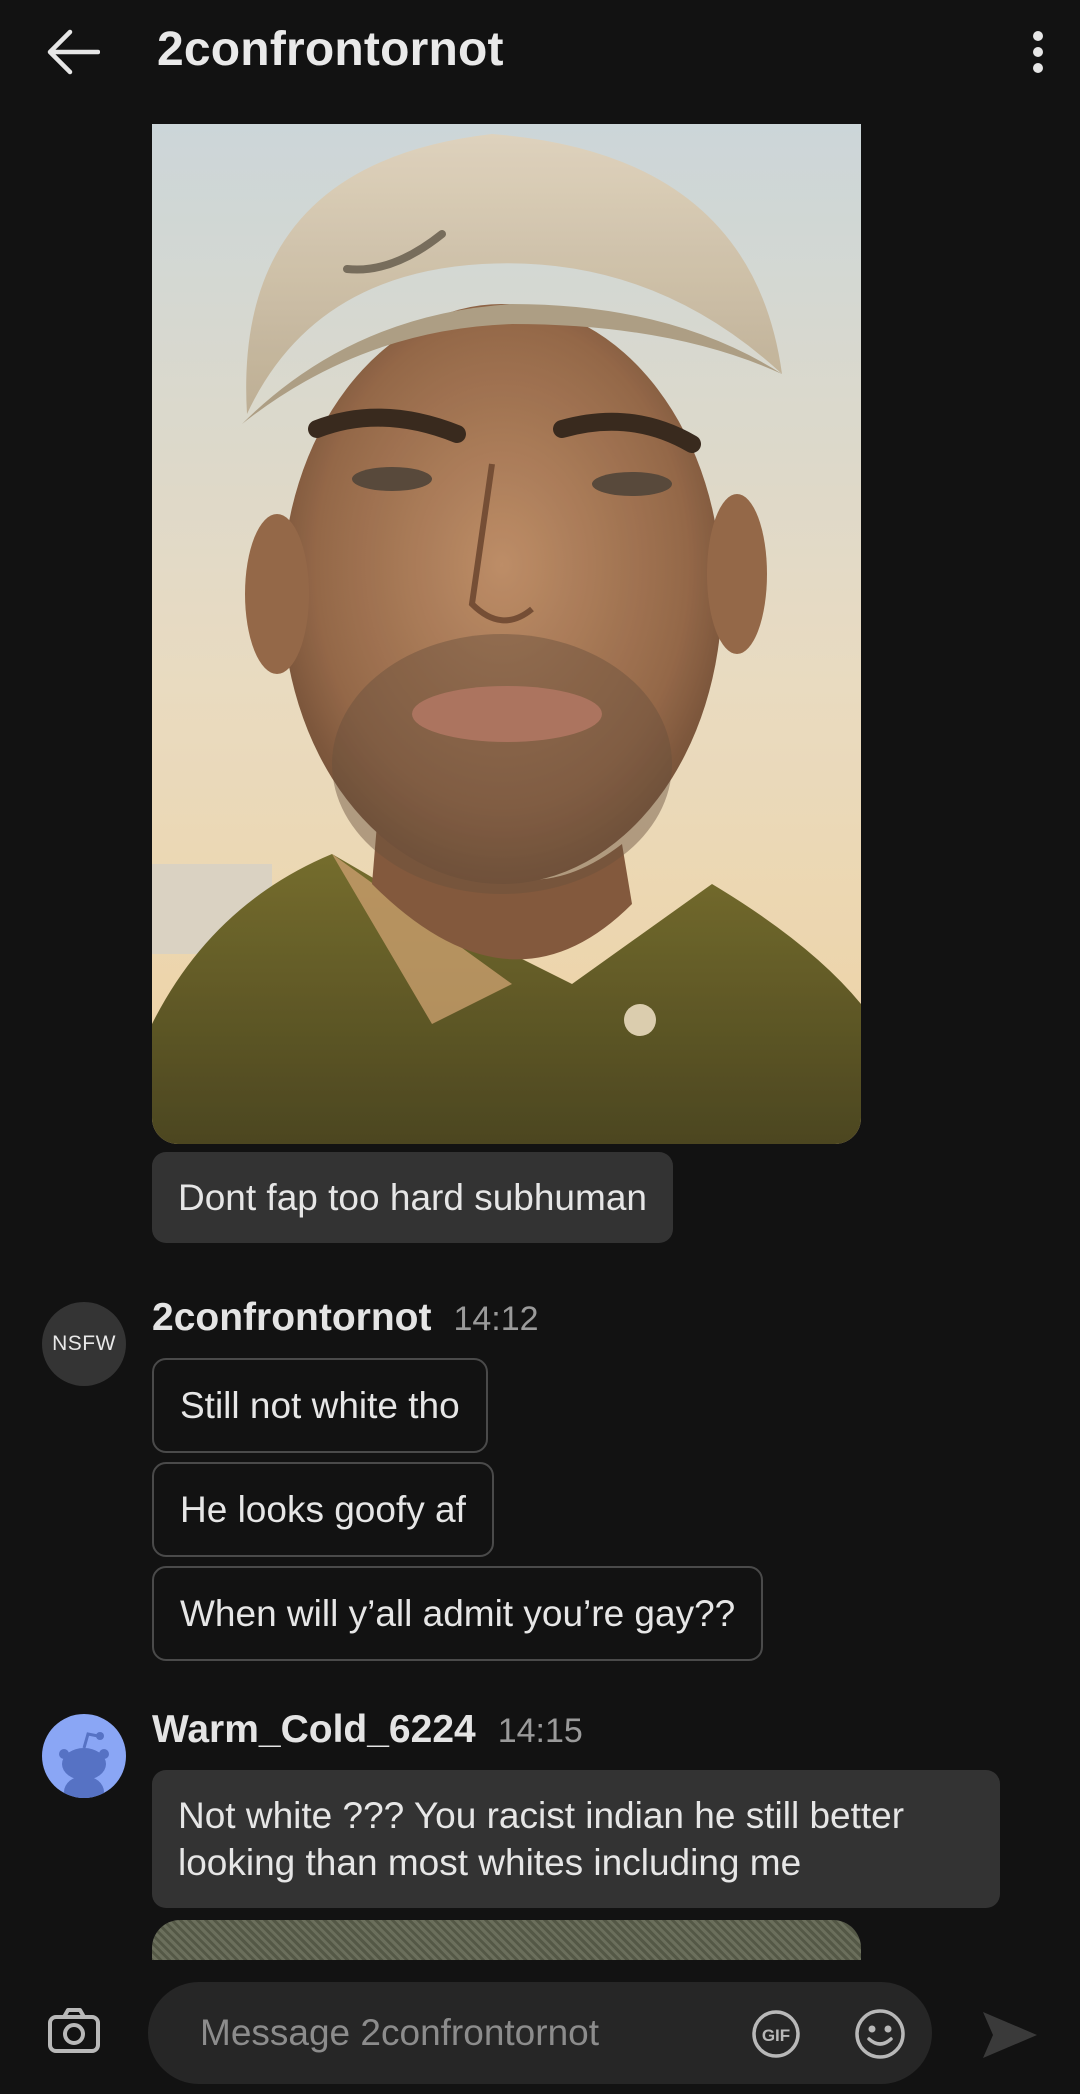  I want to click on image-message-preview, so click(506, 1940).